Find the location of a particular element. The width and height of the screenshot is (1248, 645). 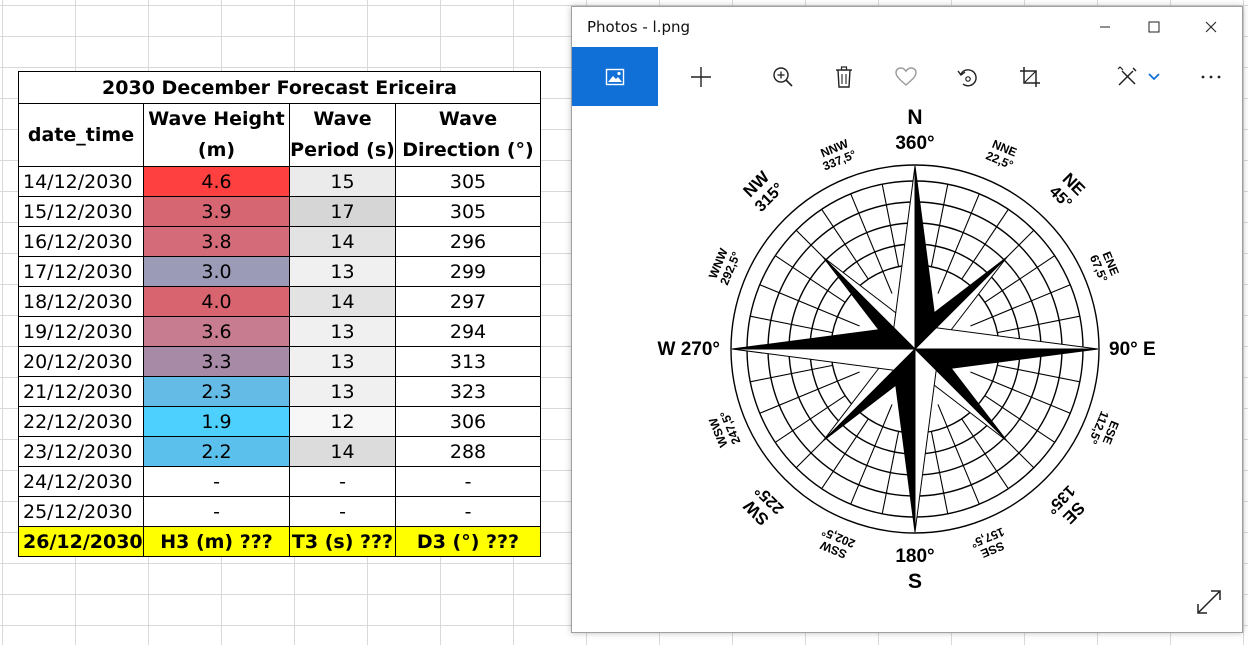

cell-wave-height: 4.6 is located at coordinates (216, 181).